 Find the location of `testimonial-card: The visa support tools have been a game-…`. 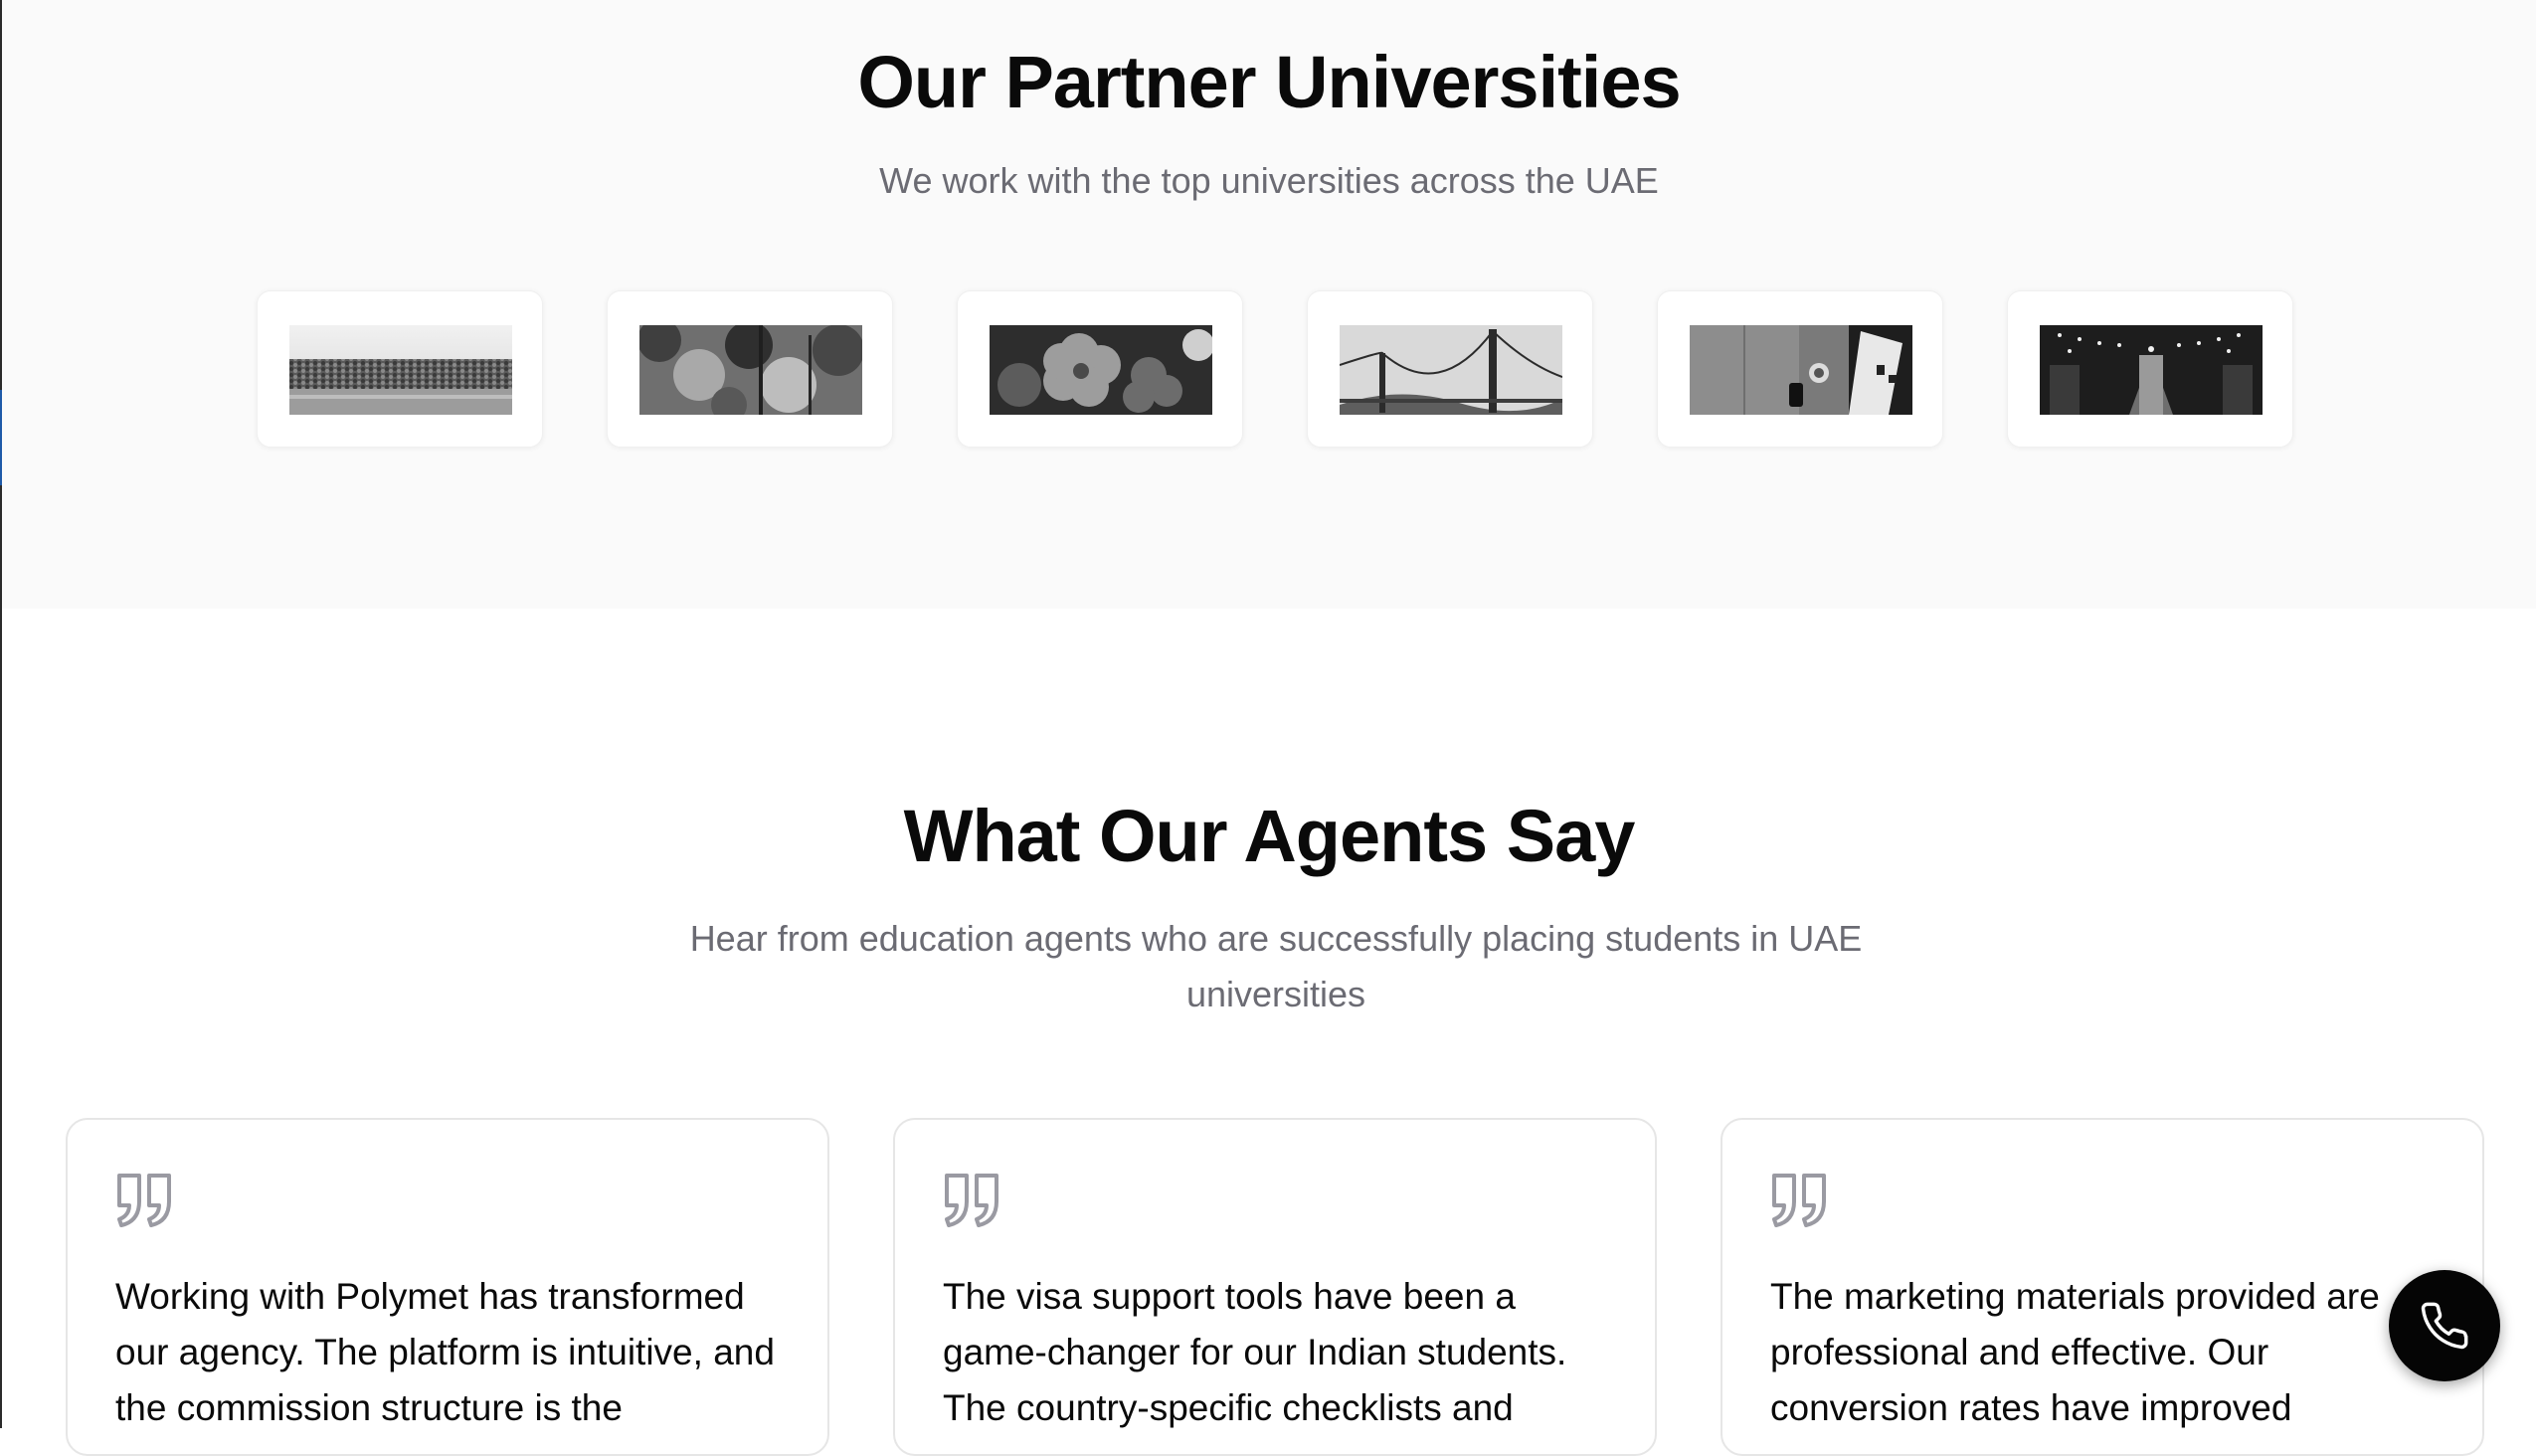

testimonial-card: The visa support tools have been a game-… is located at coordinates (1275, 1287).